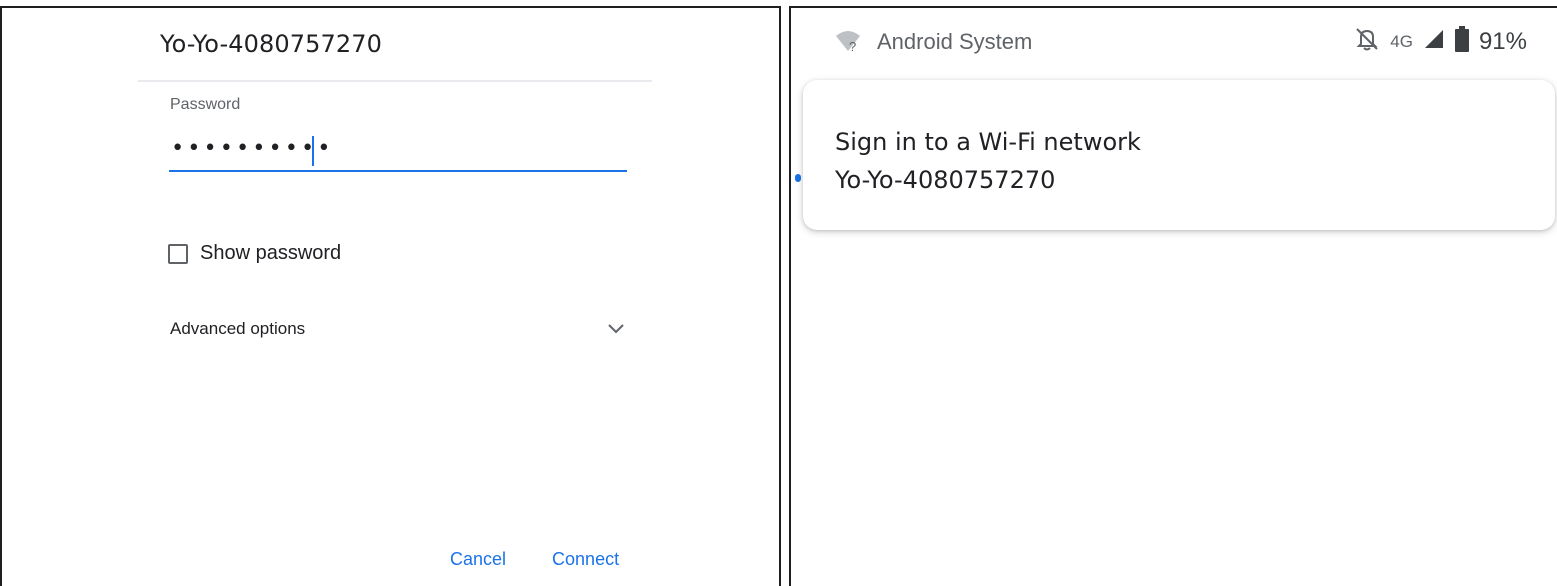  What do you see at coordinates (616, 329) in the screenshot?
I see `chevron-down-icon` at bounding box center [616, 329].